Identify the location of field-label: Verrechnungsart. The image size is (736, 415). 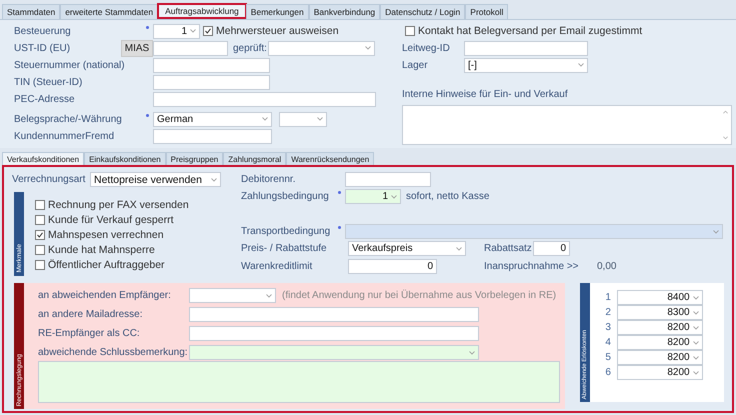
(49, 179).